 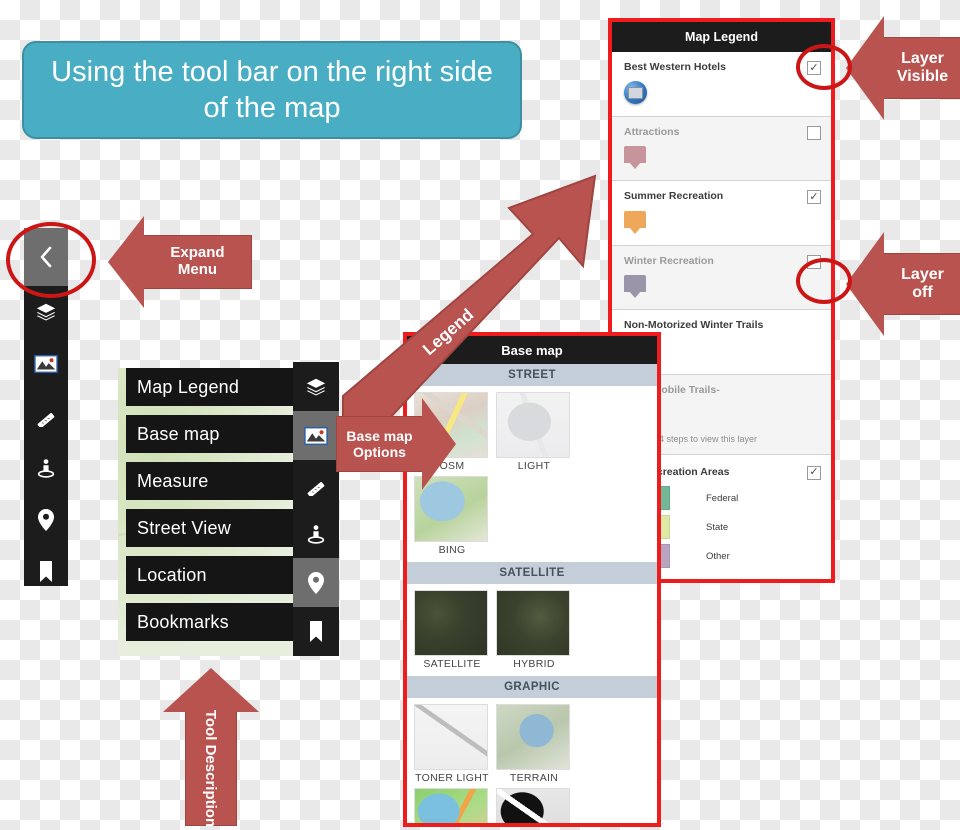 I want to click on base-map-option-satellite: SATELLITE, so click(x=452, y=630).